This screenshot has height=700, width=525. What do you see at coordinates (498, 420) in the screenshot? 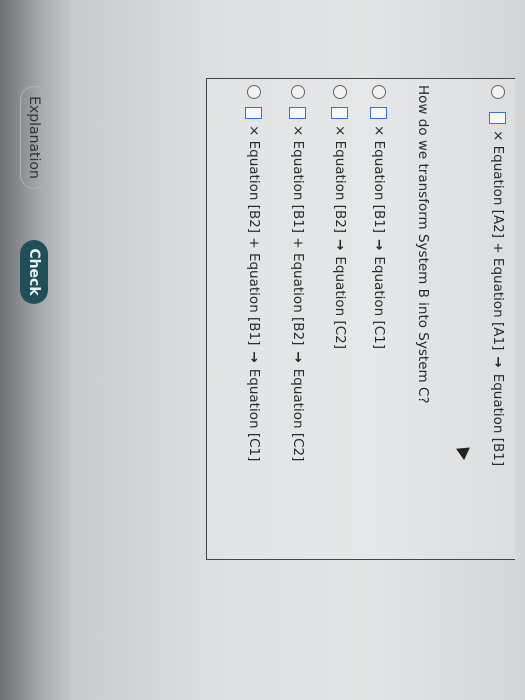
I see `option-target: Equation [B1]` at bounding box center [498, 420].